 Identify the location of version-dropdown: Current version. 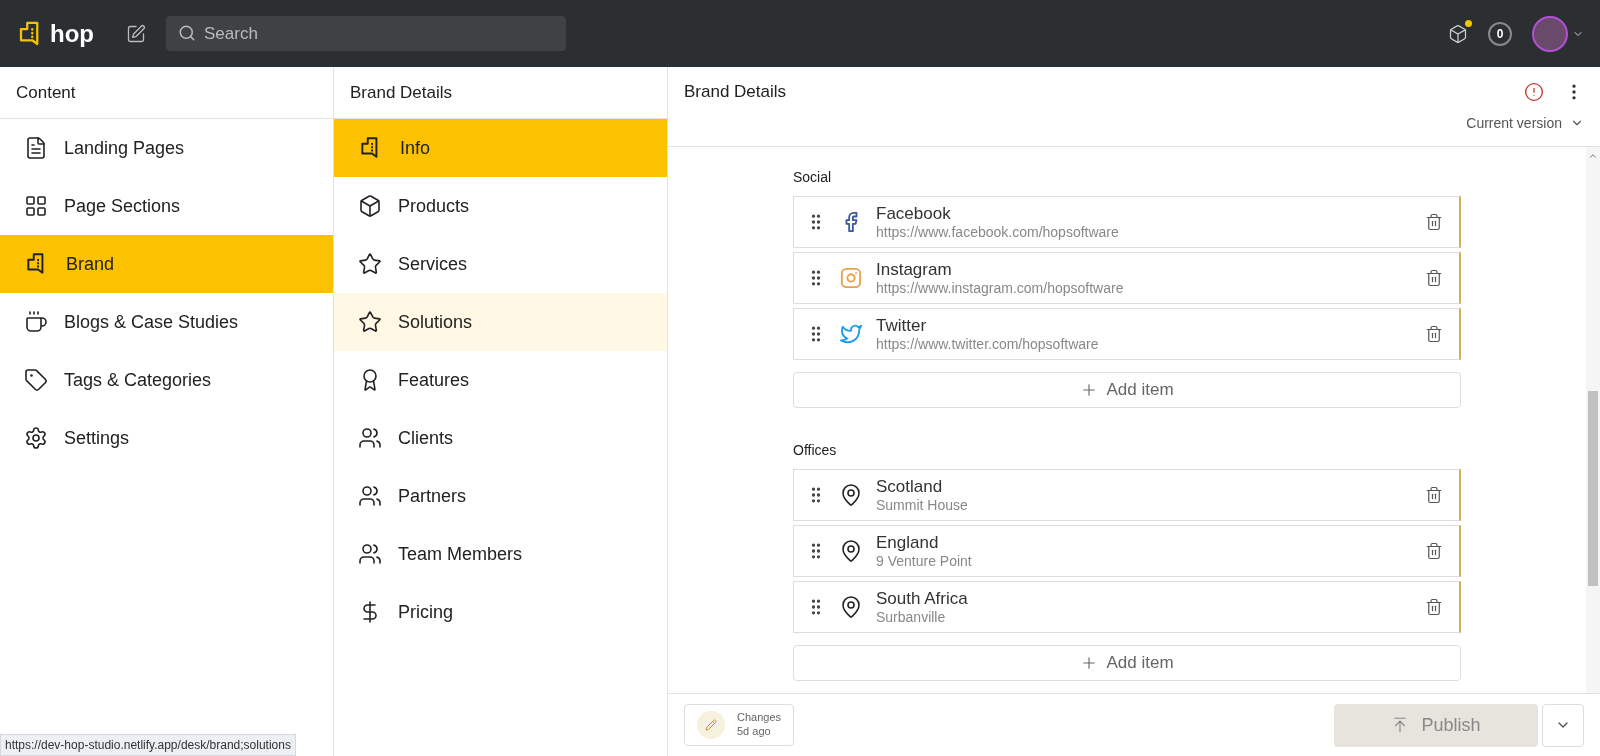
(1525, 123).